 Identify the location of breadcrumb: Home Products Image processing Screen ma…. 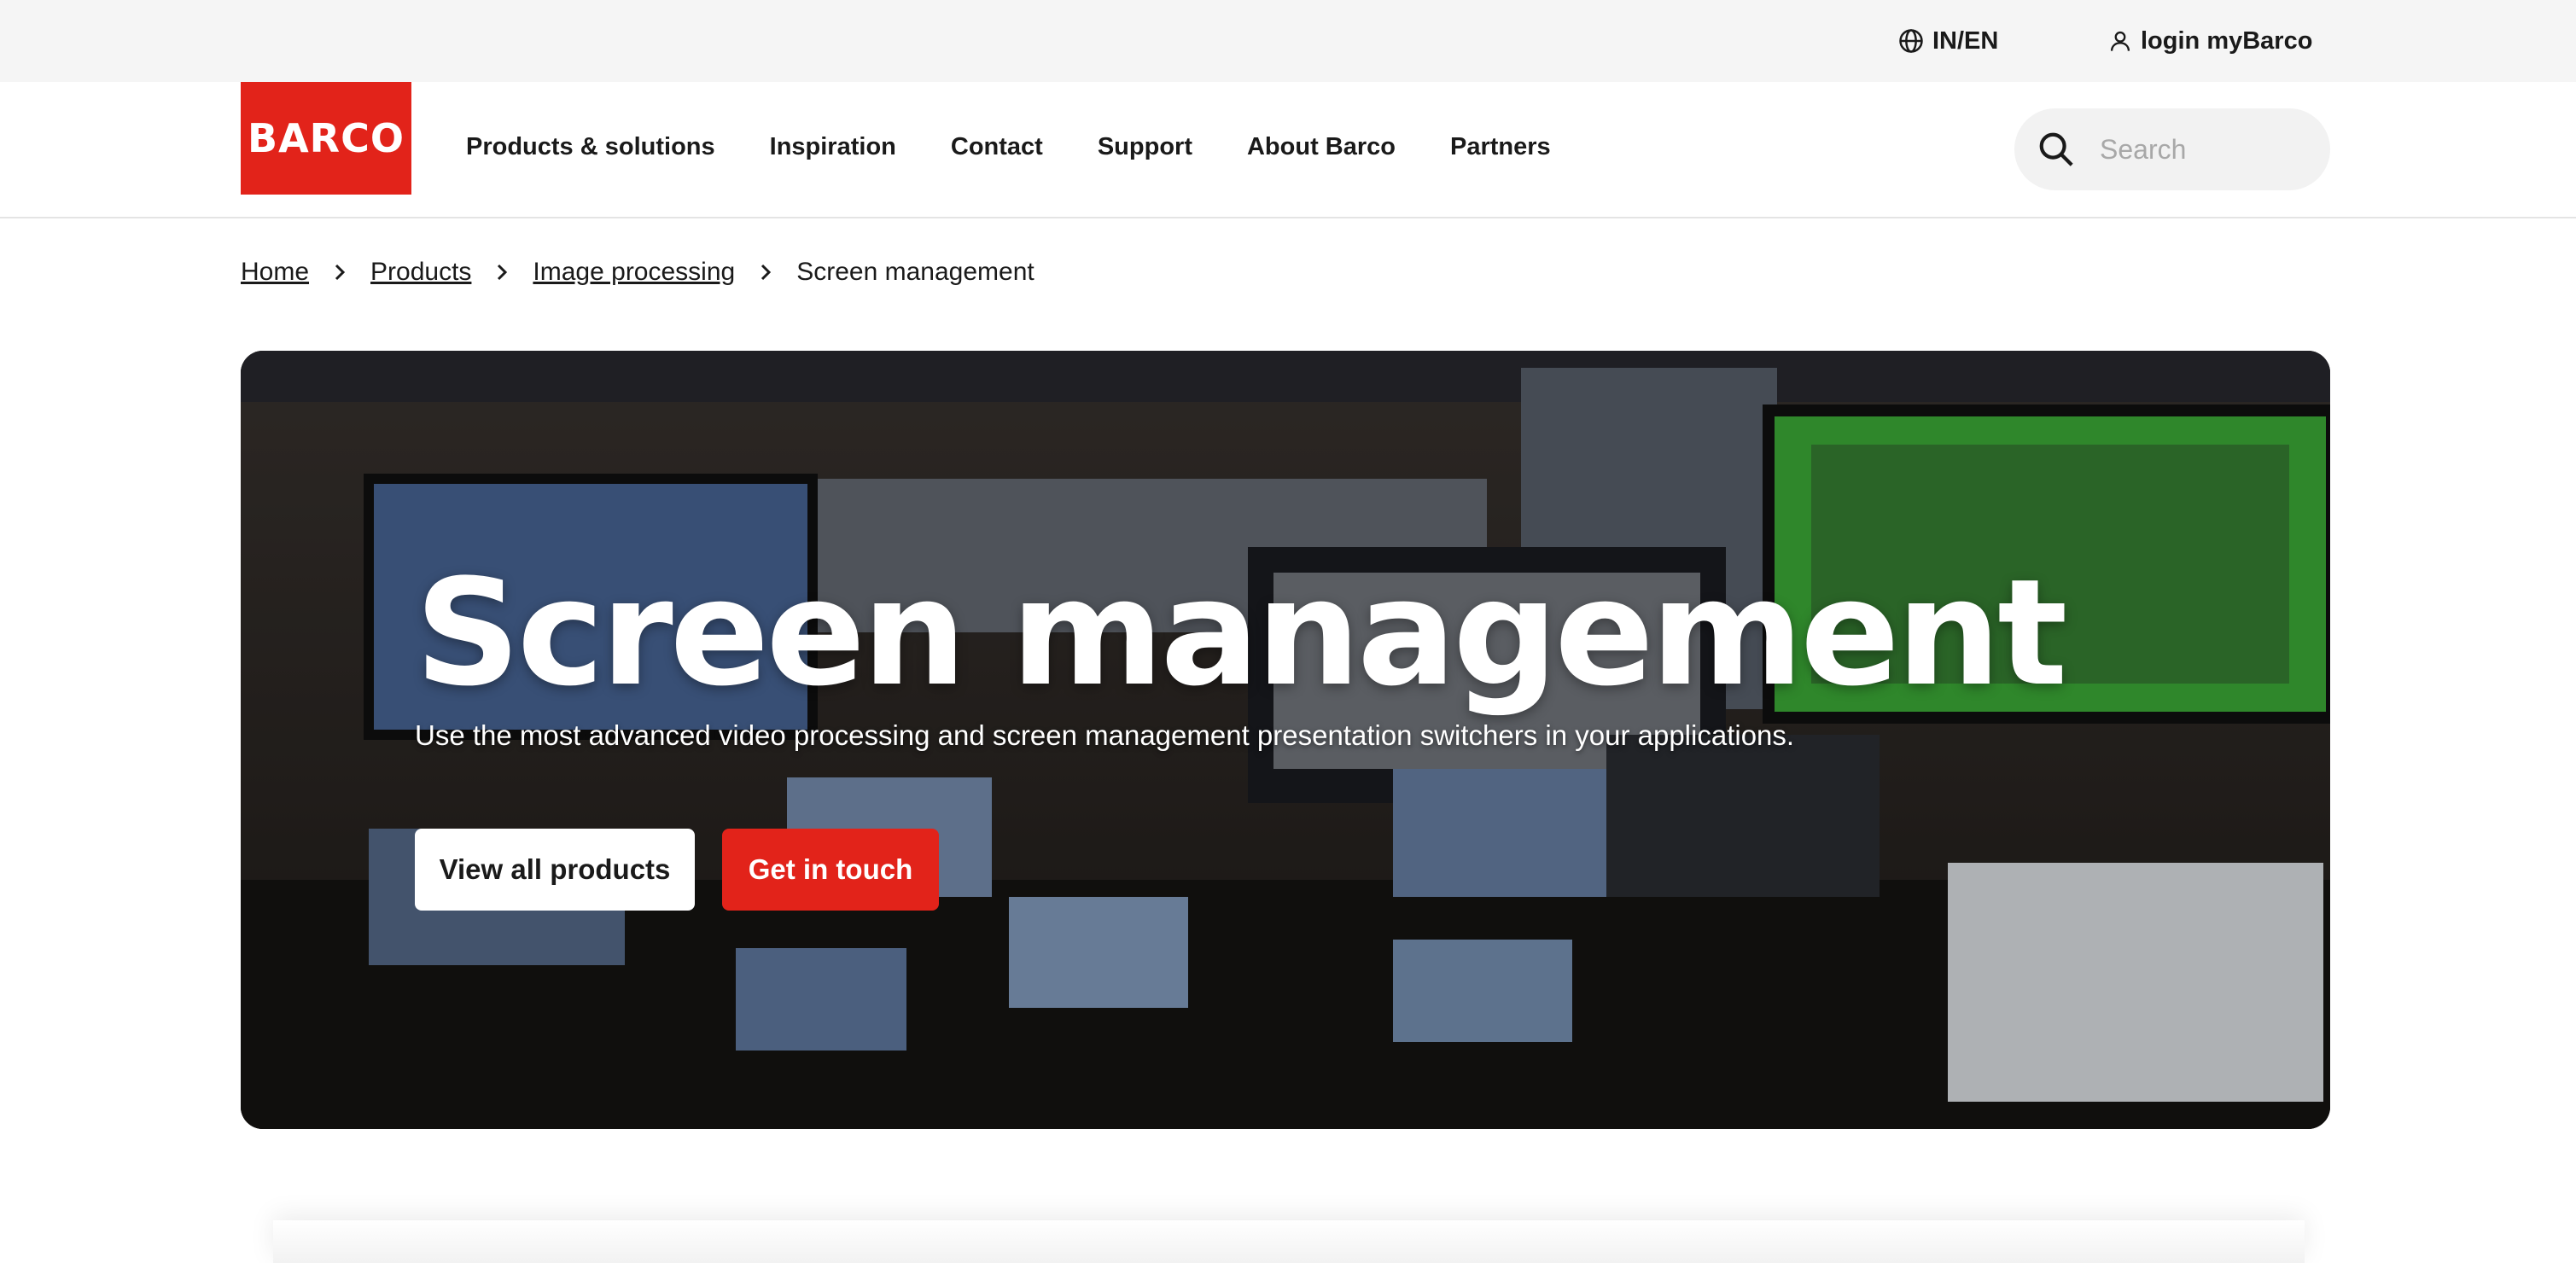
(637, 272).